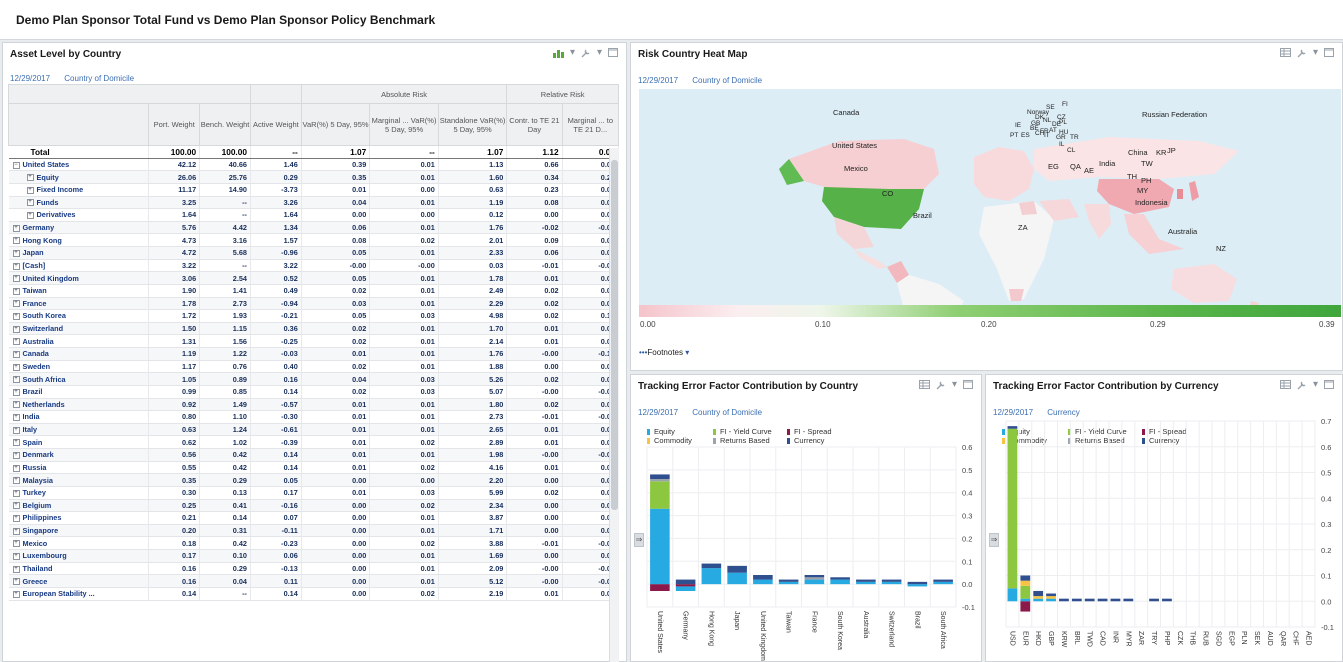 The image size is (1343, 662). Describe the element at coordinates (314, 304) in the screenshot. I see `table-row: + France 1.78 2.73 -0.94 0.03 0.01 2.29 0.02 0.03` at that location.